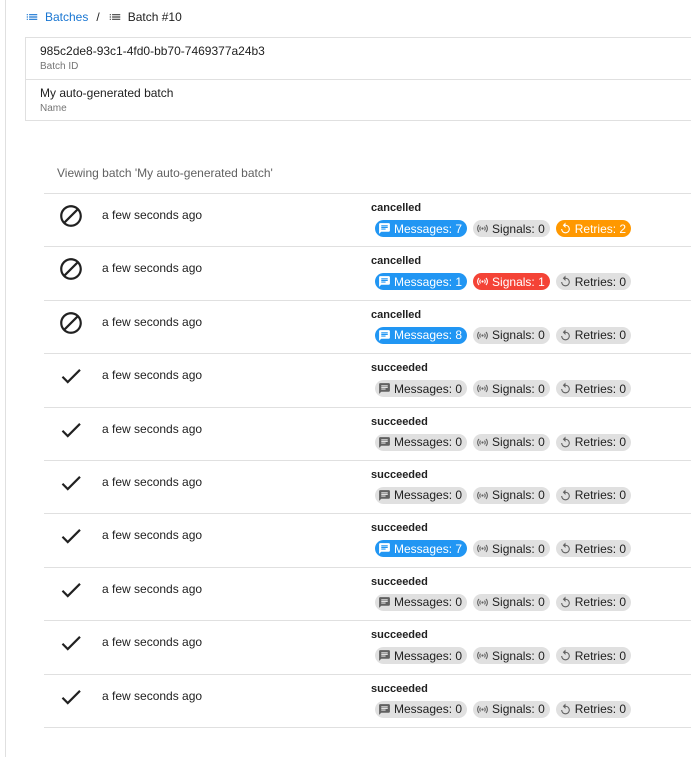 This screenshot has width=691, height=757. What do you see at coordinates (103, 17) in the screenshot?
I see `breadcrumb: Batches / Batch #10` at bounding box center [103, 17].